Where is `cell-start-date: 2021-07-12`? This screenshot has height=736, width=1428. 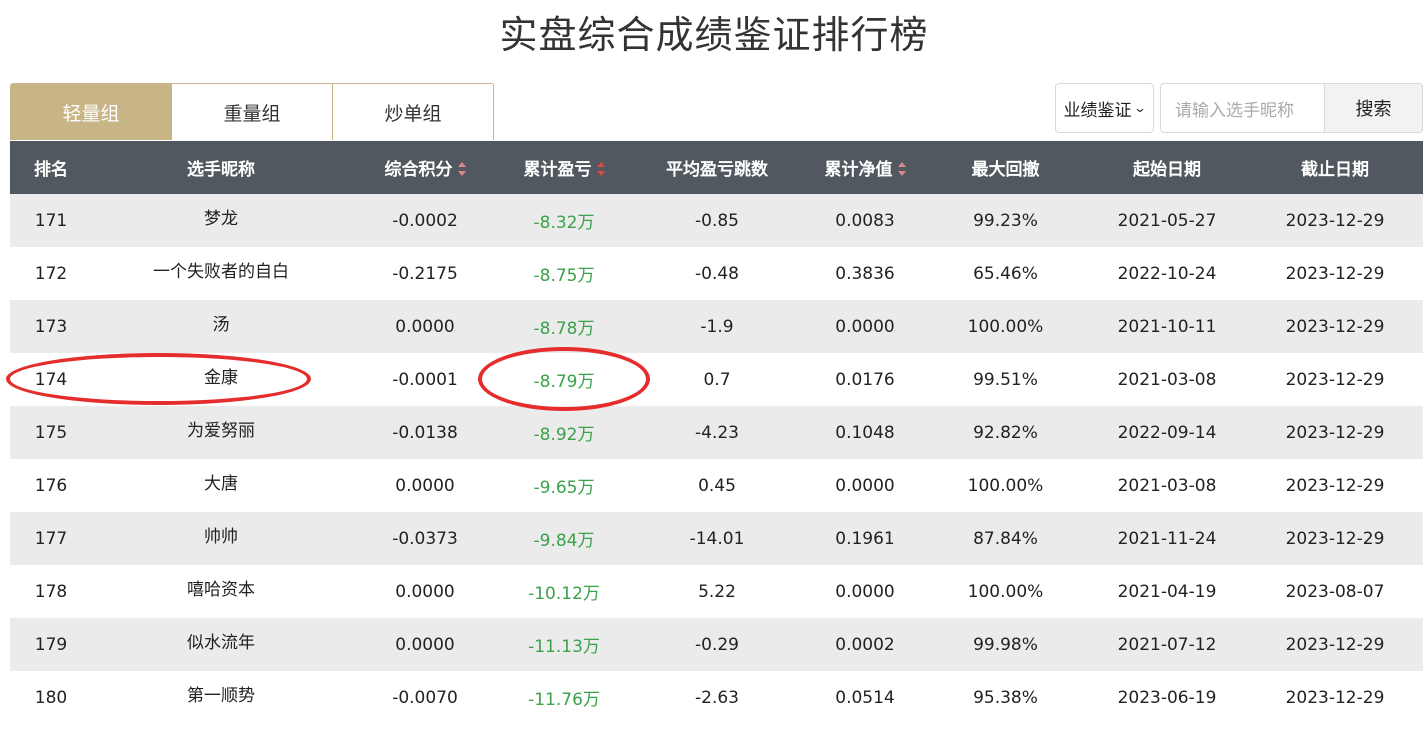 cell-start-date: 2021-07-12 is located at coordinates (1167, 644).